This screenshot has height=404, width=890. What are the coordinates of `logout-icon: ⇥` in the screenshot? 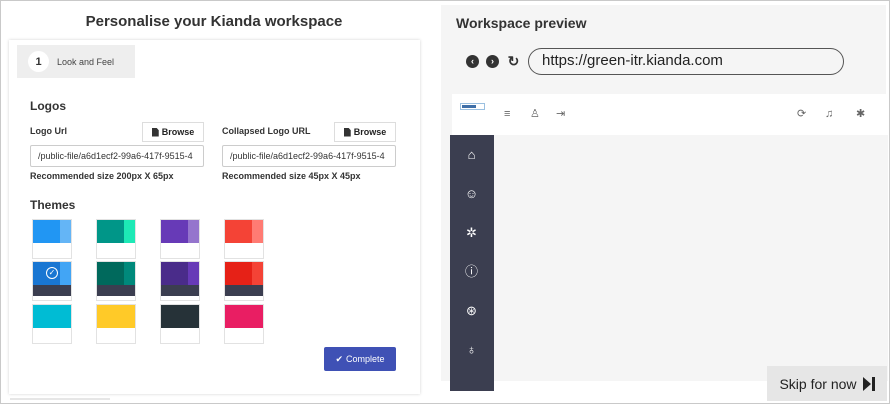 It's located at (561, 114).